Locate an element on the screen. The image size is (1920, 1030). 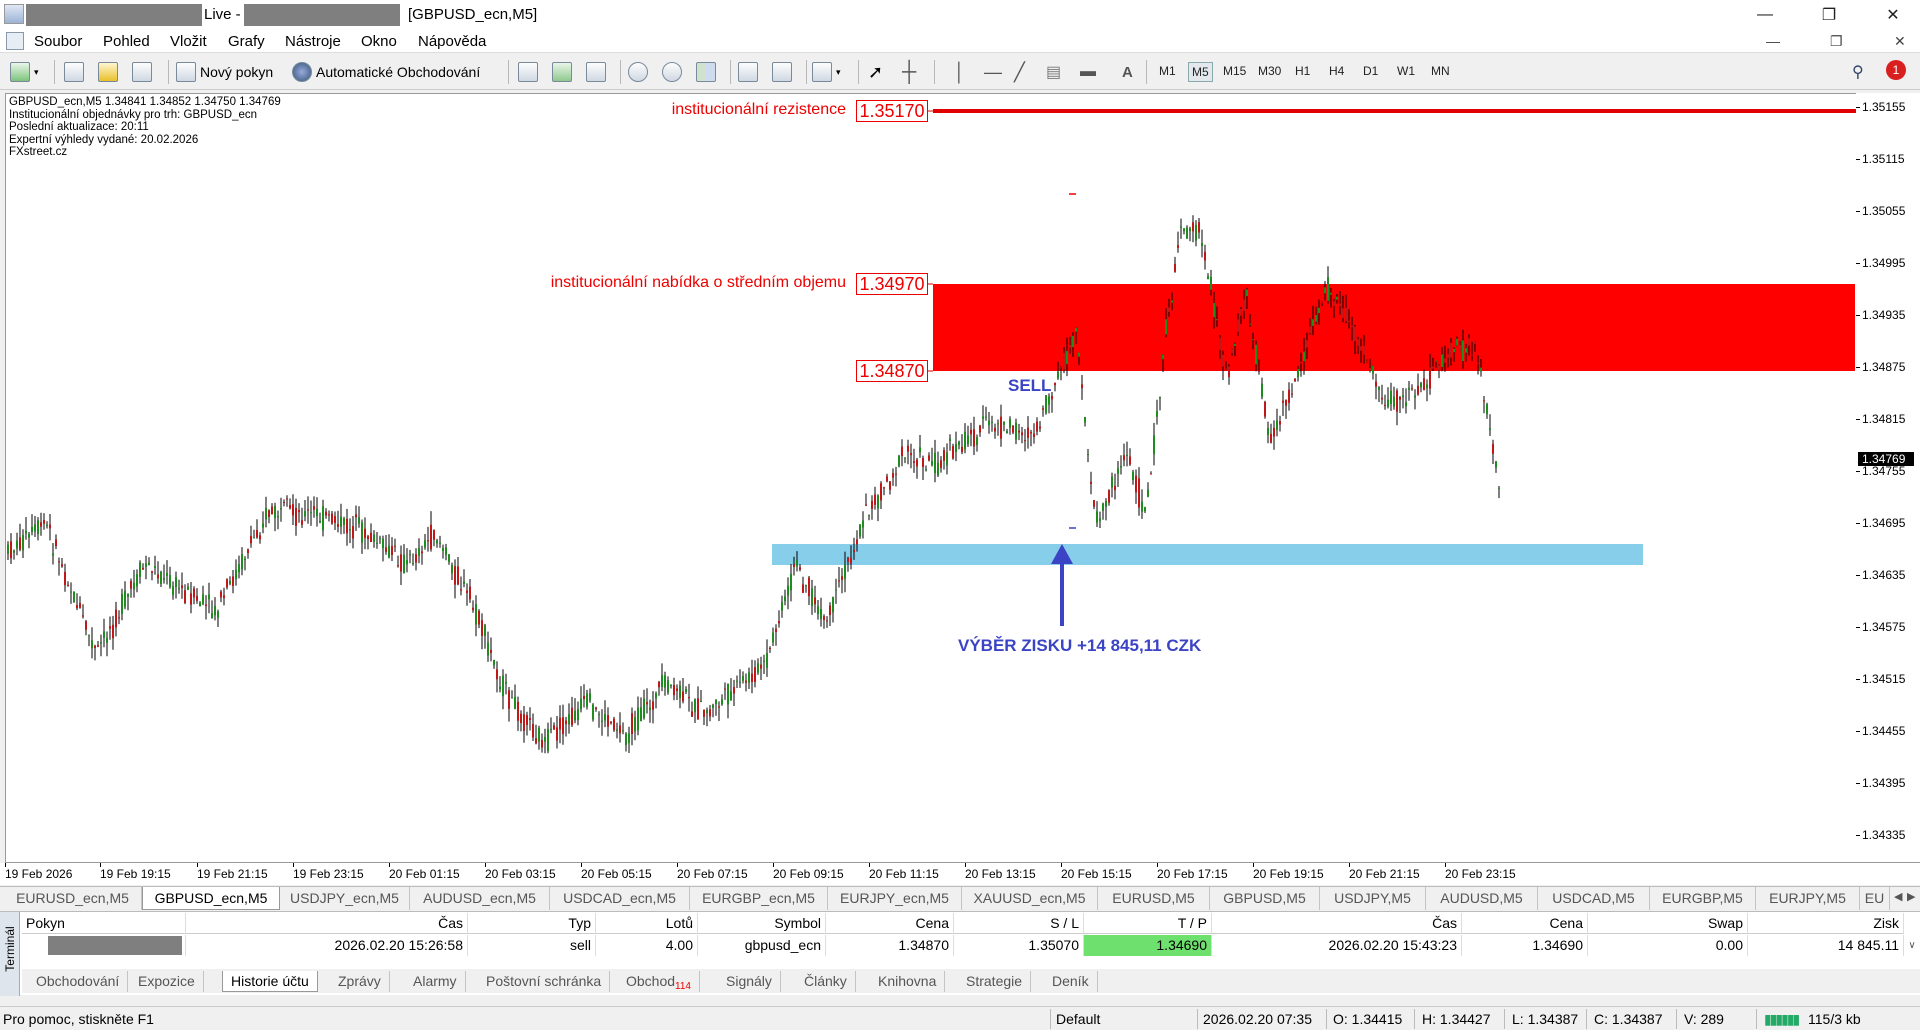
crosshair-button: ┼ is located at coordinates (909, 72).